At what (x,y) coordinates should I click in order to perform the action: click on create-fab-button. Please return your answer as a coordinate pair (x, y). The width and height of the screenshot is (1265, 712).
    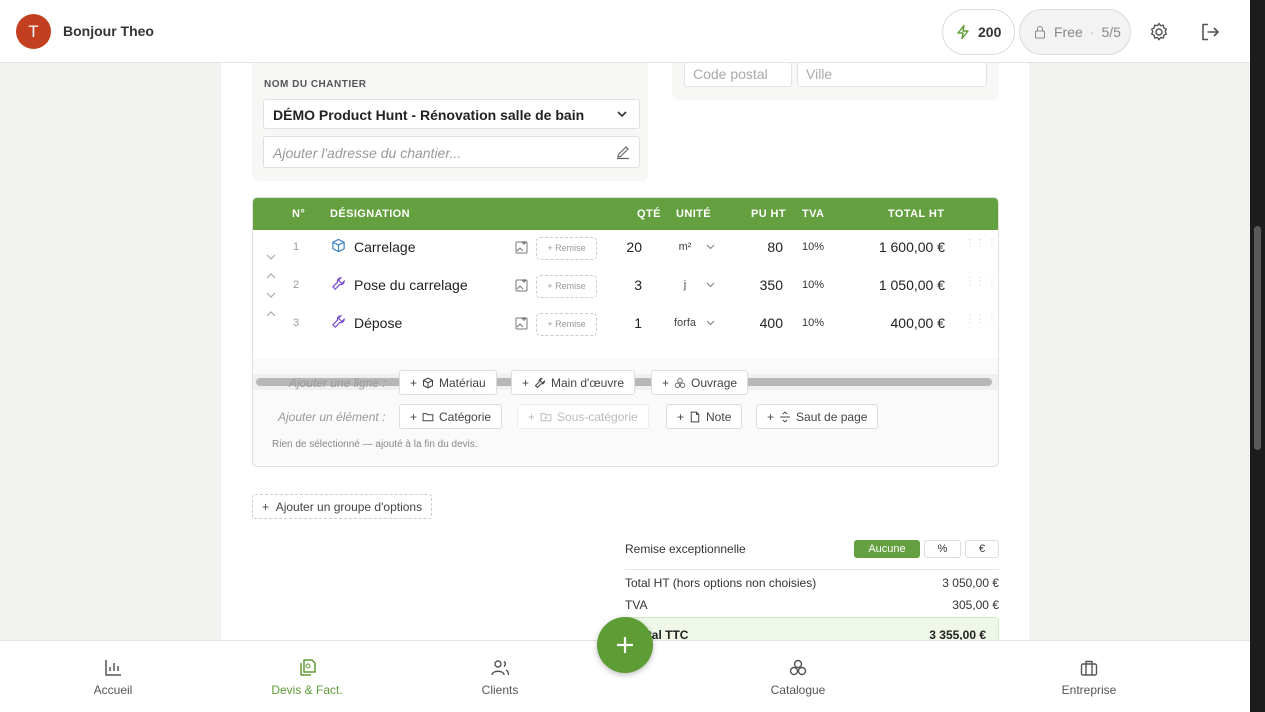
    Looking at the image, I should click on (625, 645).